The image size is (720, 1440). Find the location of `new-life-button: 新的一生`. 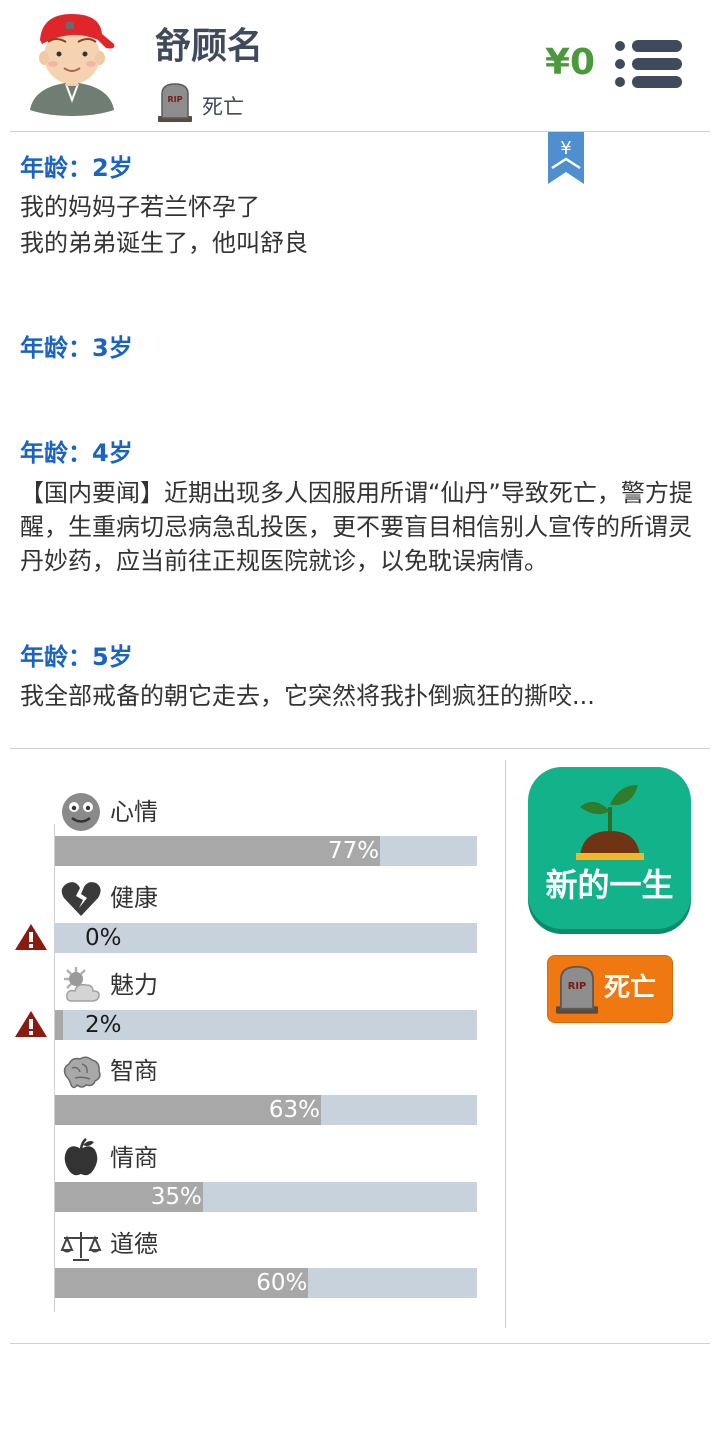

new-life-button: 新的一生 is located at coordinates (609, 848).